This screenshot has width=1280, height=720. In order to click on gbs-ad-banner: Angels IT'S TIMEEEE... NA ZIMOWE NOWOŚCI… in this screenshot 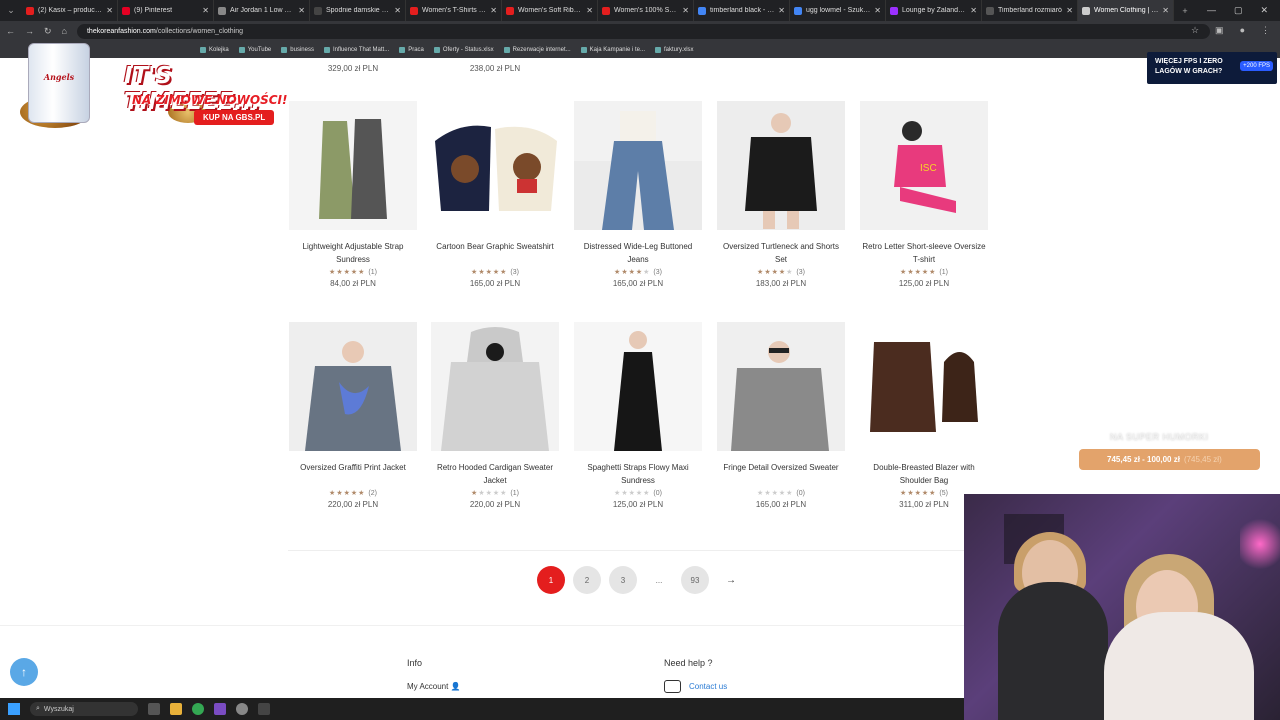, I will do `click(165, 85)`.